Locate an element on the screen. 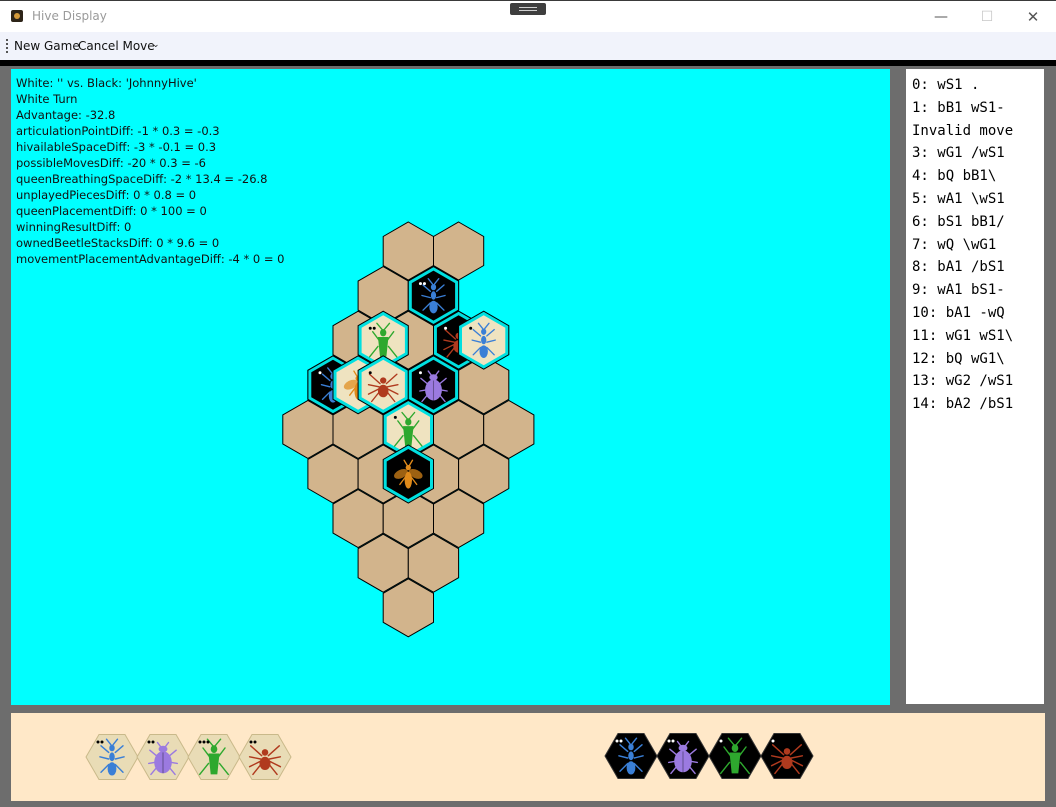 This screenshot has width=1056, height=807. separator is located at coordinates (528, 63).